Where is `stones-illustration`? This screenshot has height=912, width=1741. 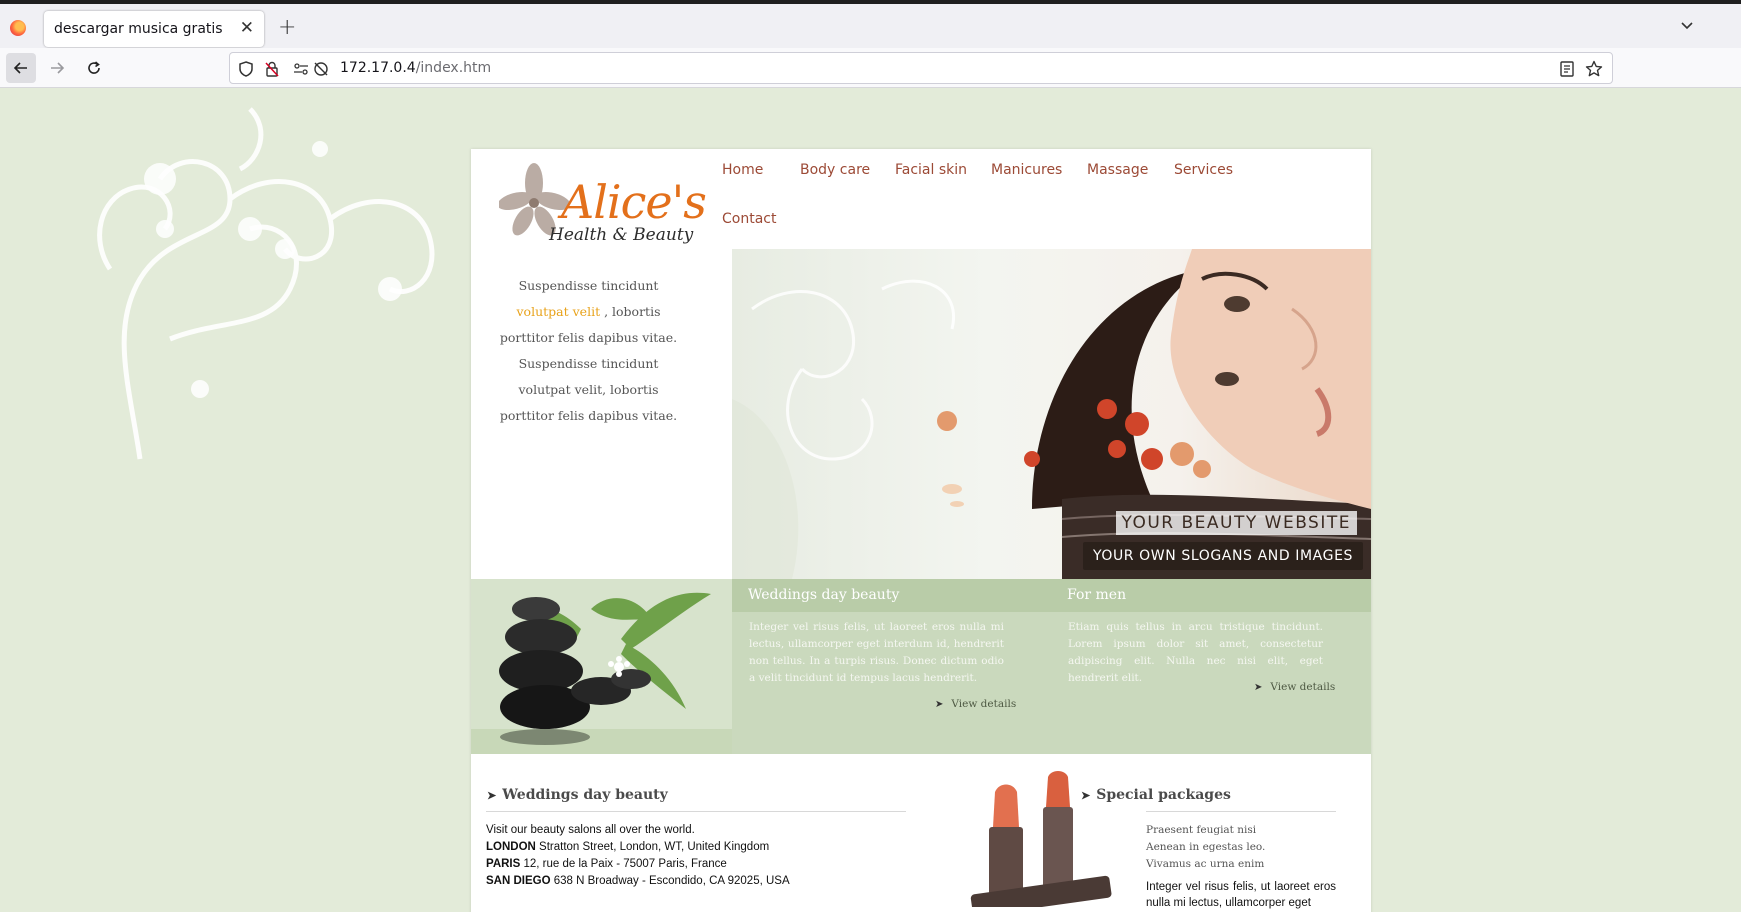
stones-illustration is located at coordinates (601, 673).